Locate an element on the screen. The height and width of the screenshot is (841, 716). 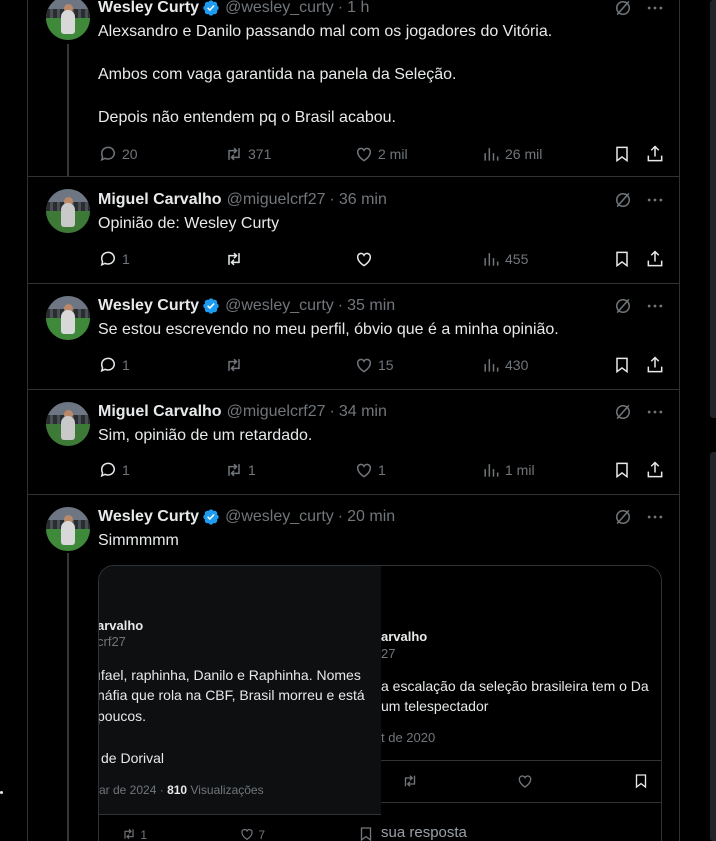
views-count: 430 is located at coordinates (517, 365).